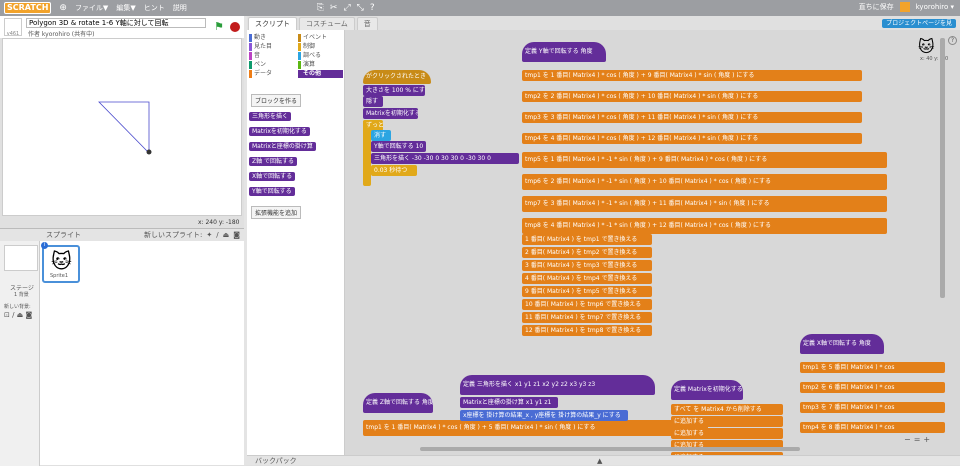  Describe the element at coordinates (13, 27) in the screenshot. I see `version-badge: v461` at that location.